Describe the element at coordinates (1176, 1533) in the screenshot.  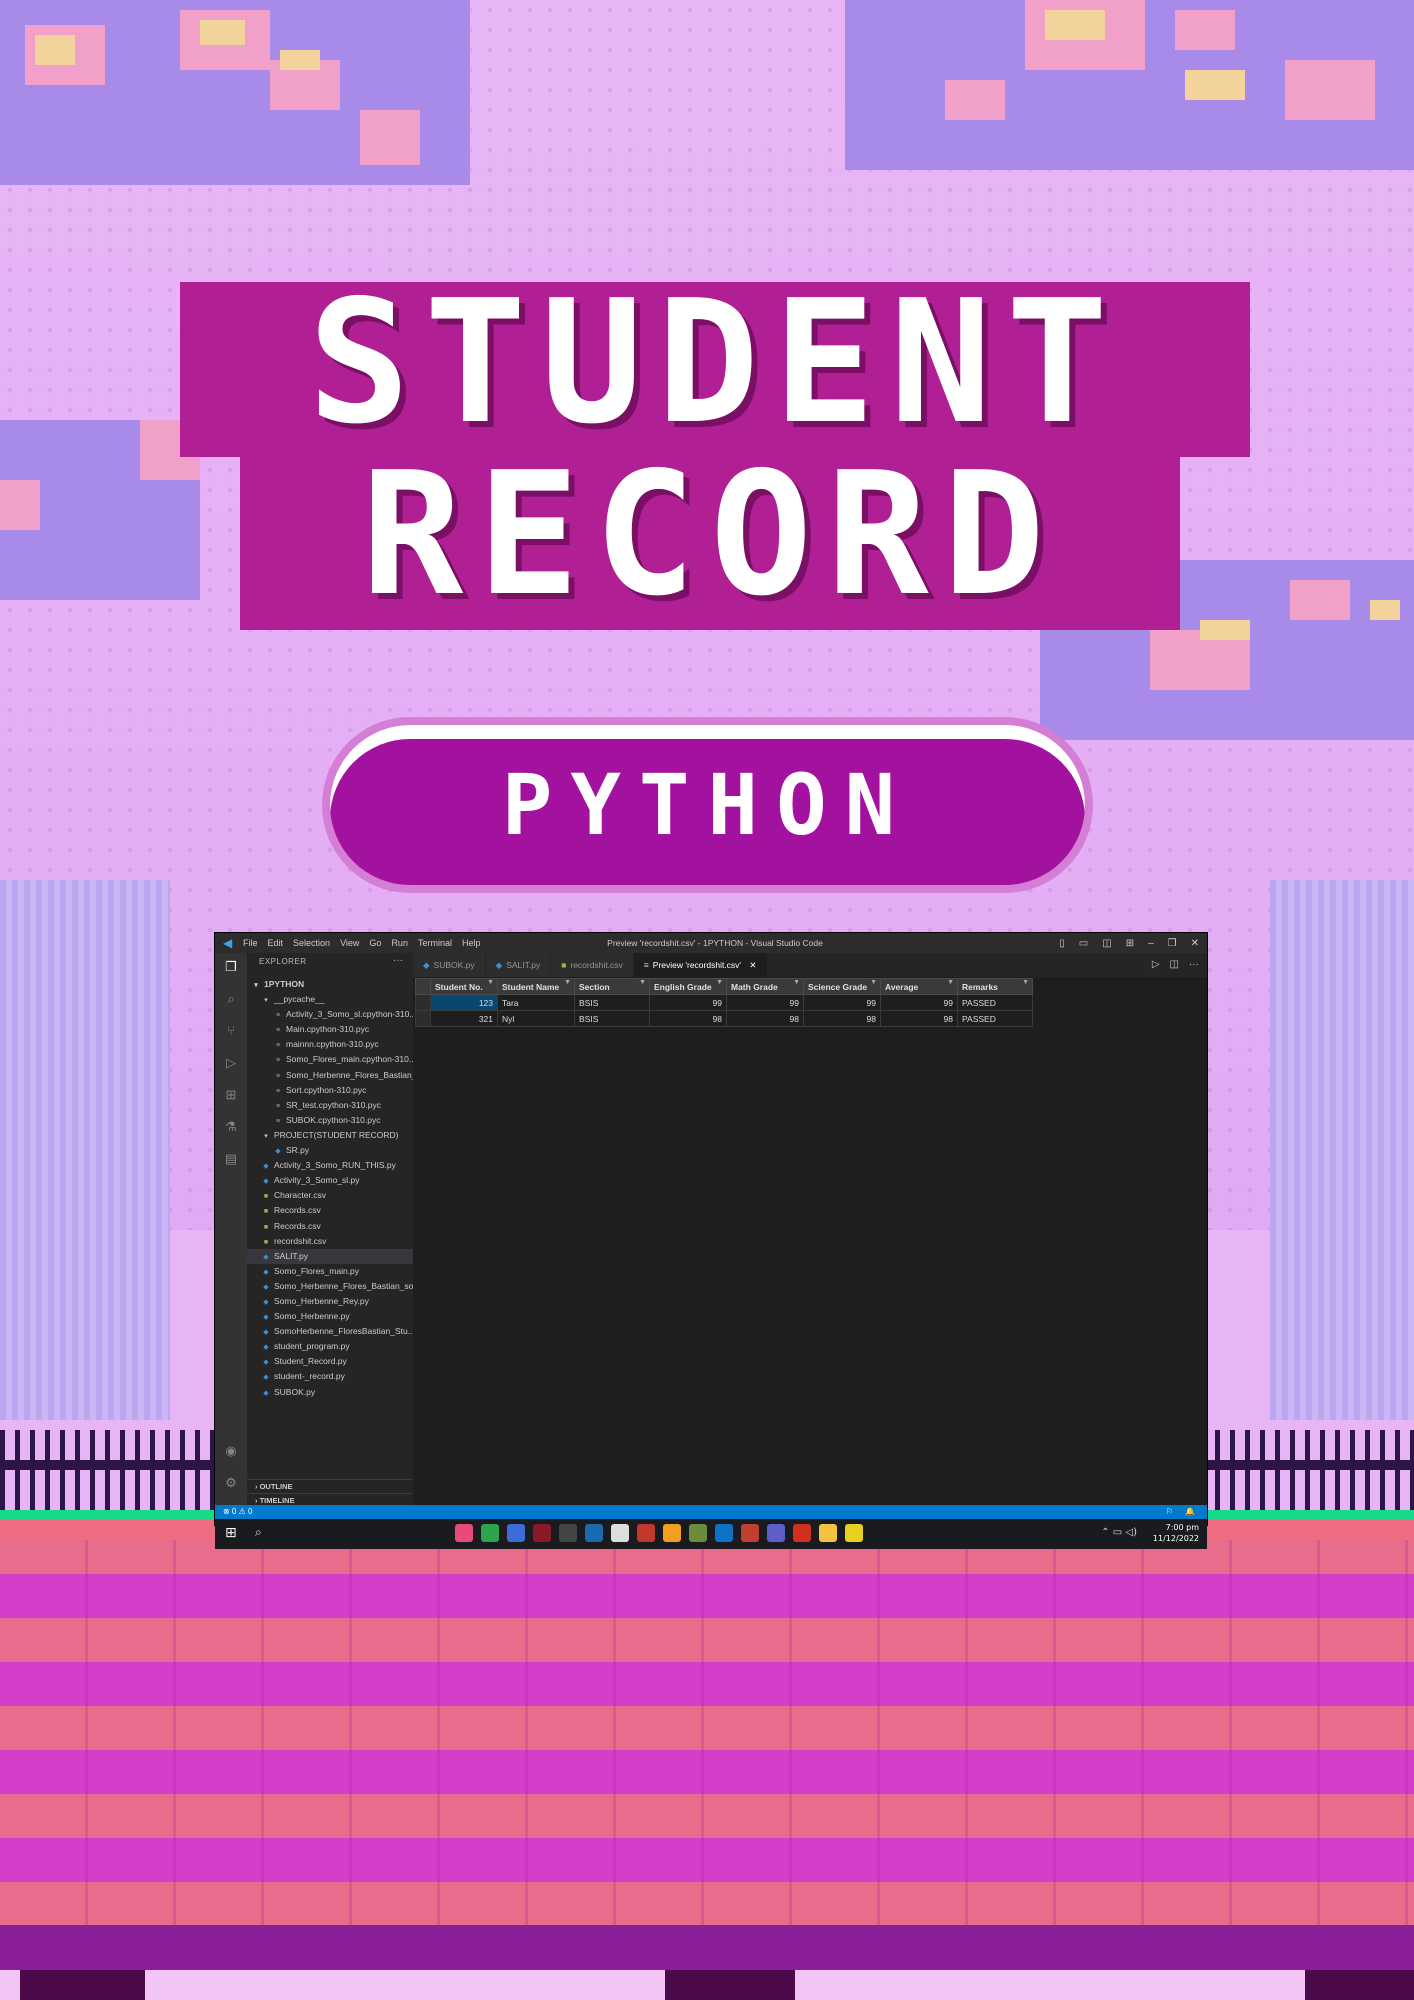
I see `taskbar-clock: 7:00 pm 11/12/2022` at that location.